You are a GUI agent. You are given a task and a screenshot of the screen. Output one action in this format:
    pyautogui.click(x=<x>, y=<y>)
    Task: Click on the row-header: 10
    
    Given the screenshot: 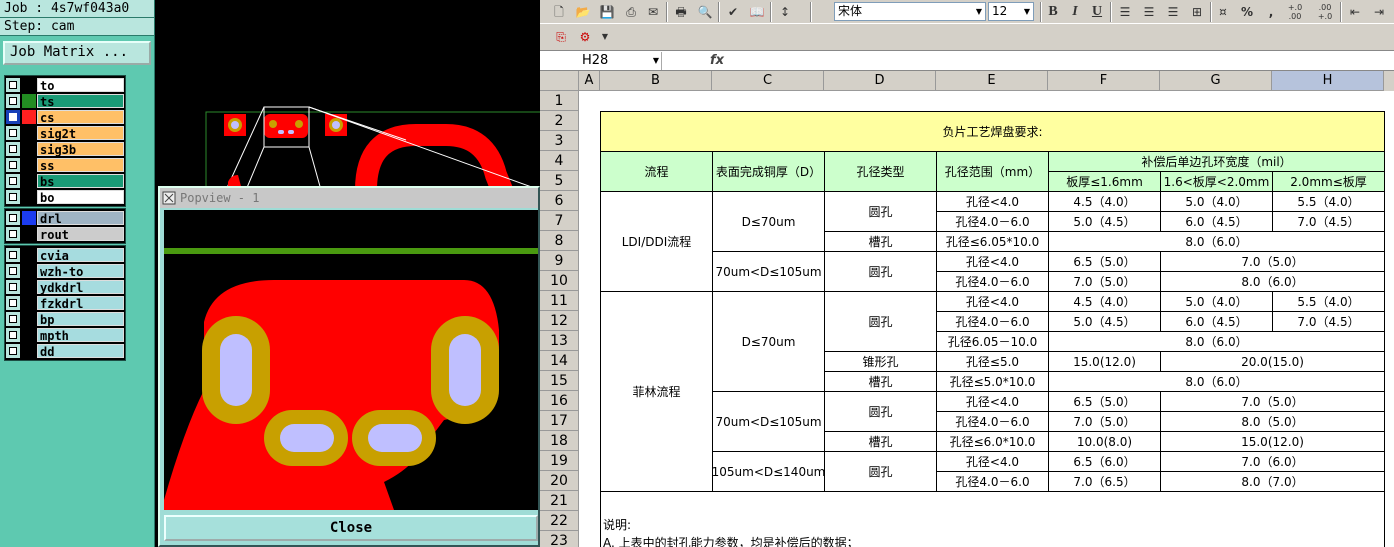 What is the action you would take?
    pyautogui.click(x=559, y=281)
    